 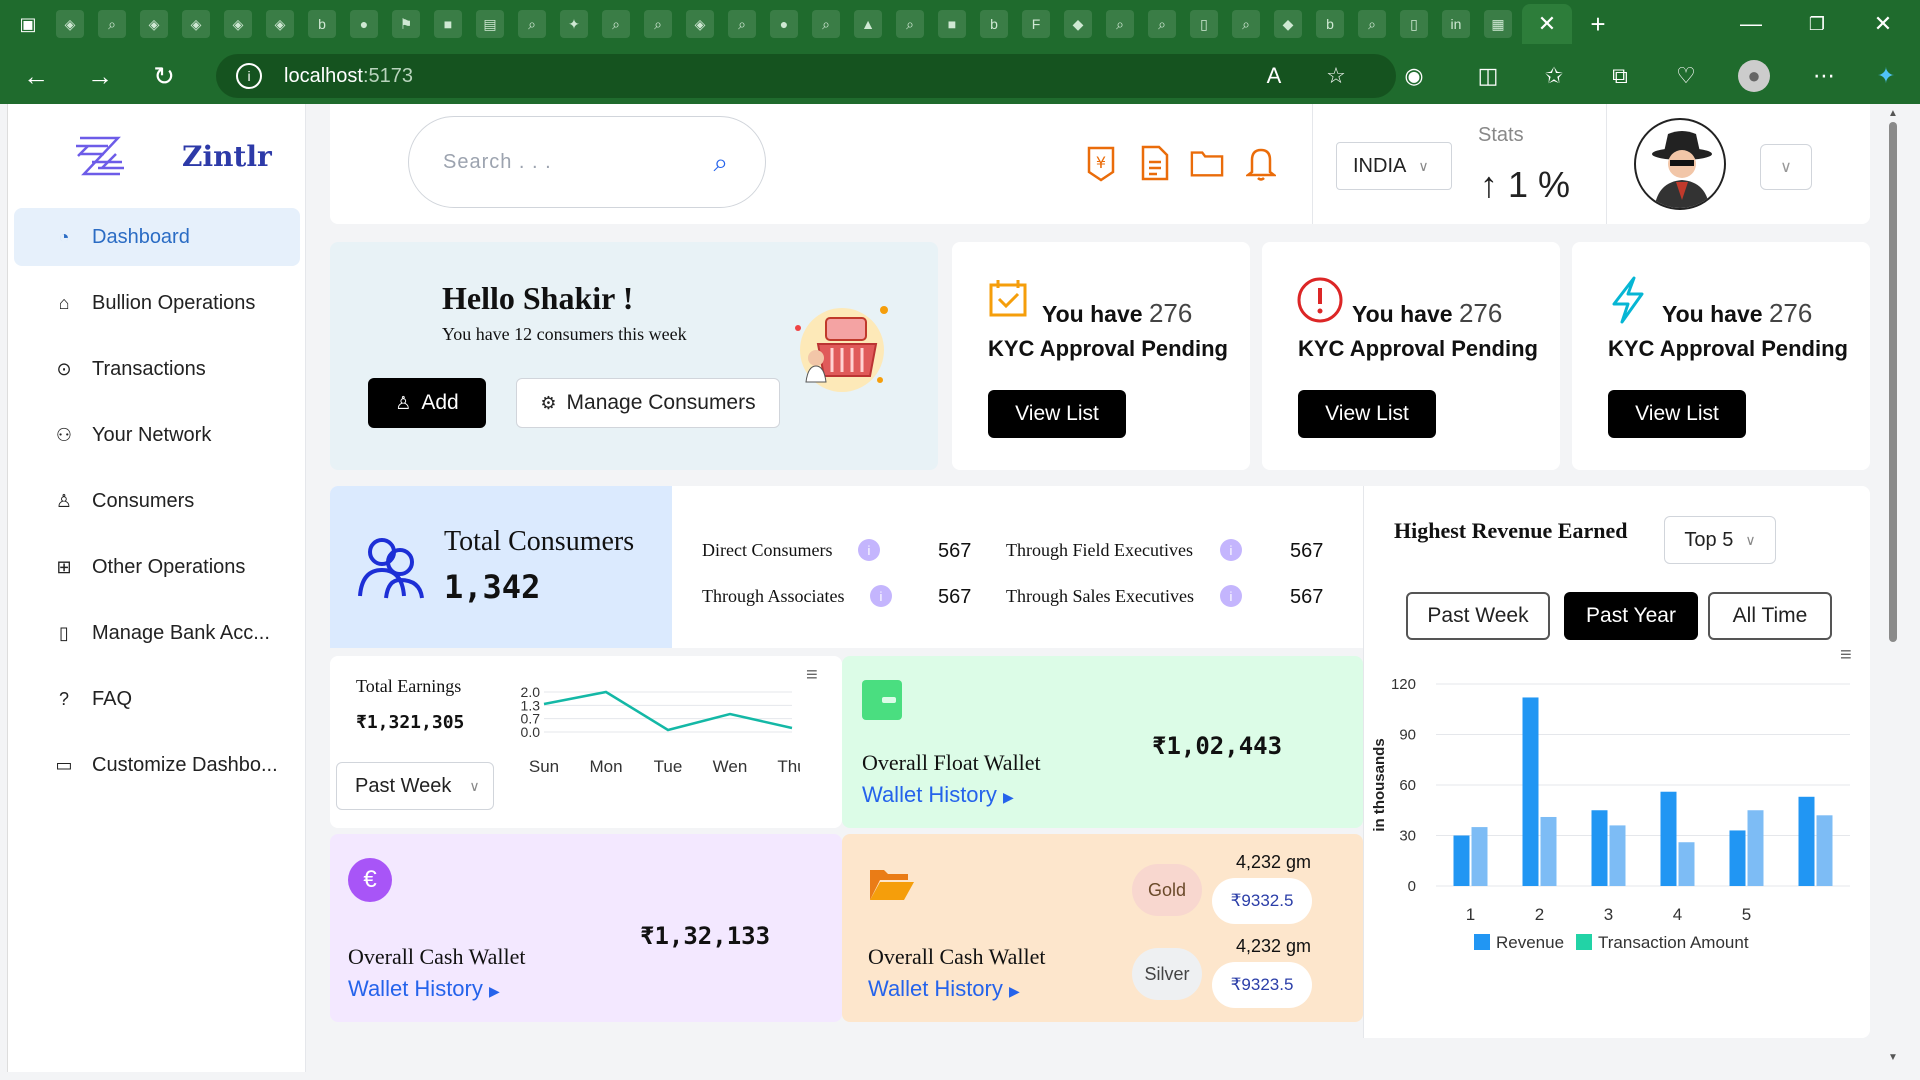 What do you see at coordinates (1893, 382) in the screenshot?
I see `scrollbar-thumb` at bounding box center [1893, 382].